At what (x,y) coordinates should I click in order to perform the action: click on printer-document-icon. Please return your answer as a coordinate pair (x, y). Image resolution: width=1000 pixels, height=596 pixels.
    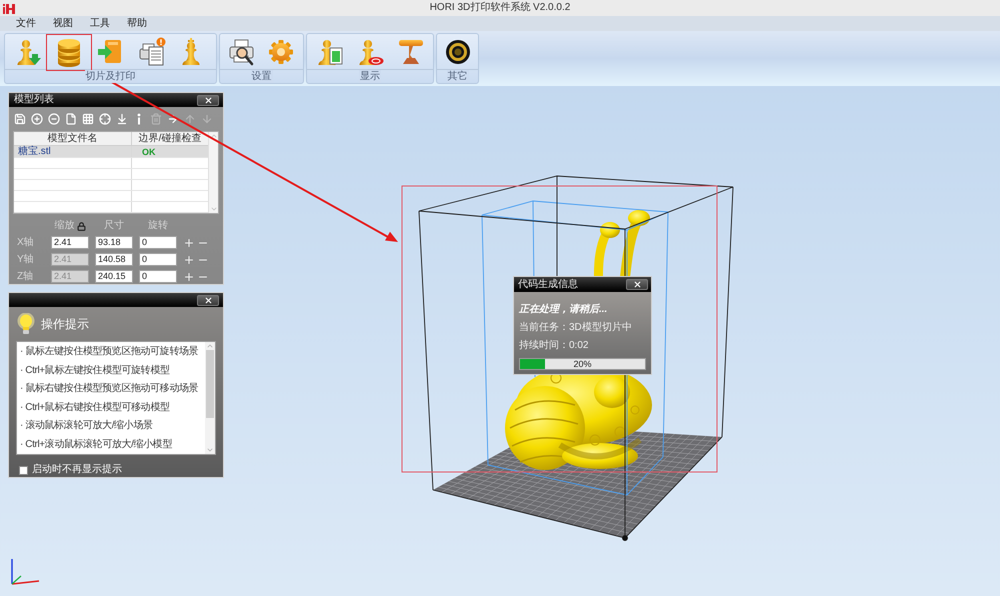
    Looking at the image, I should click on (152, 51).